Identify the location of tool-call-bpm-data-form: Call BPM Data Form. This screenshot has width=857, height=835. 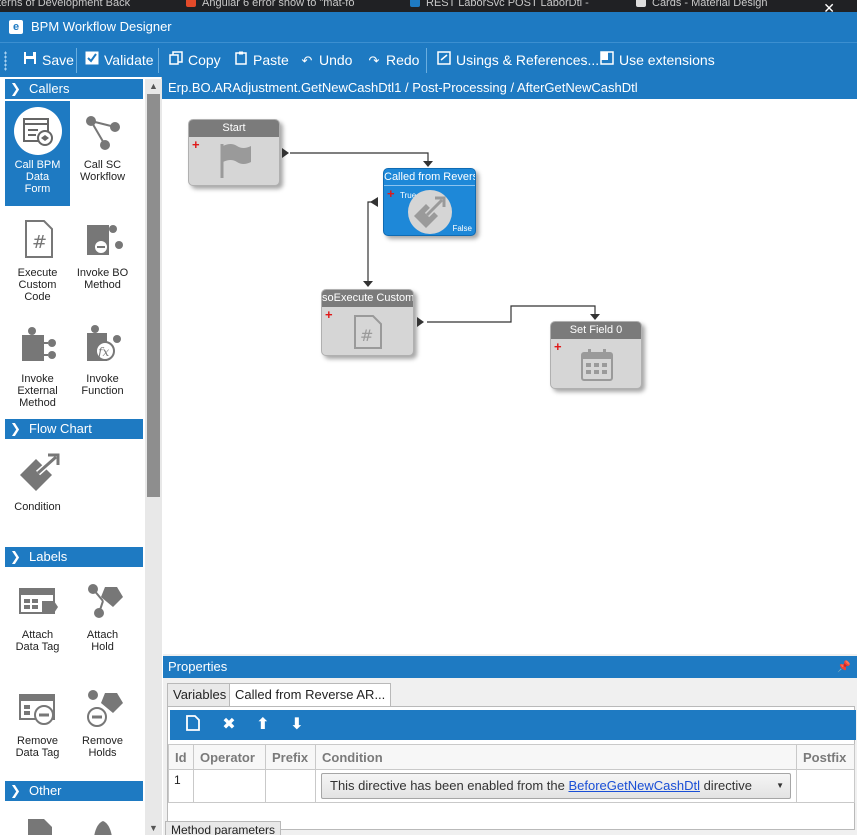
(37, 153).